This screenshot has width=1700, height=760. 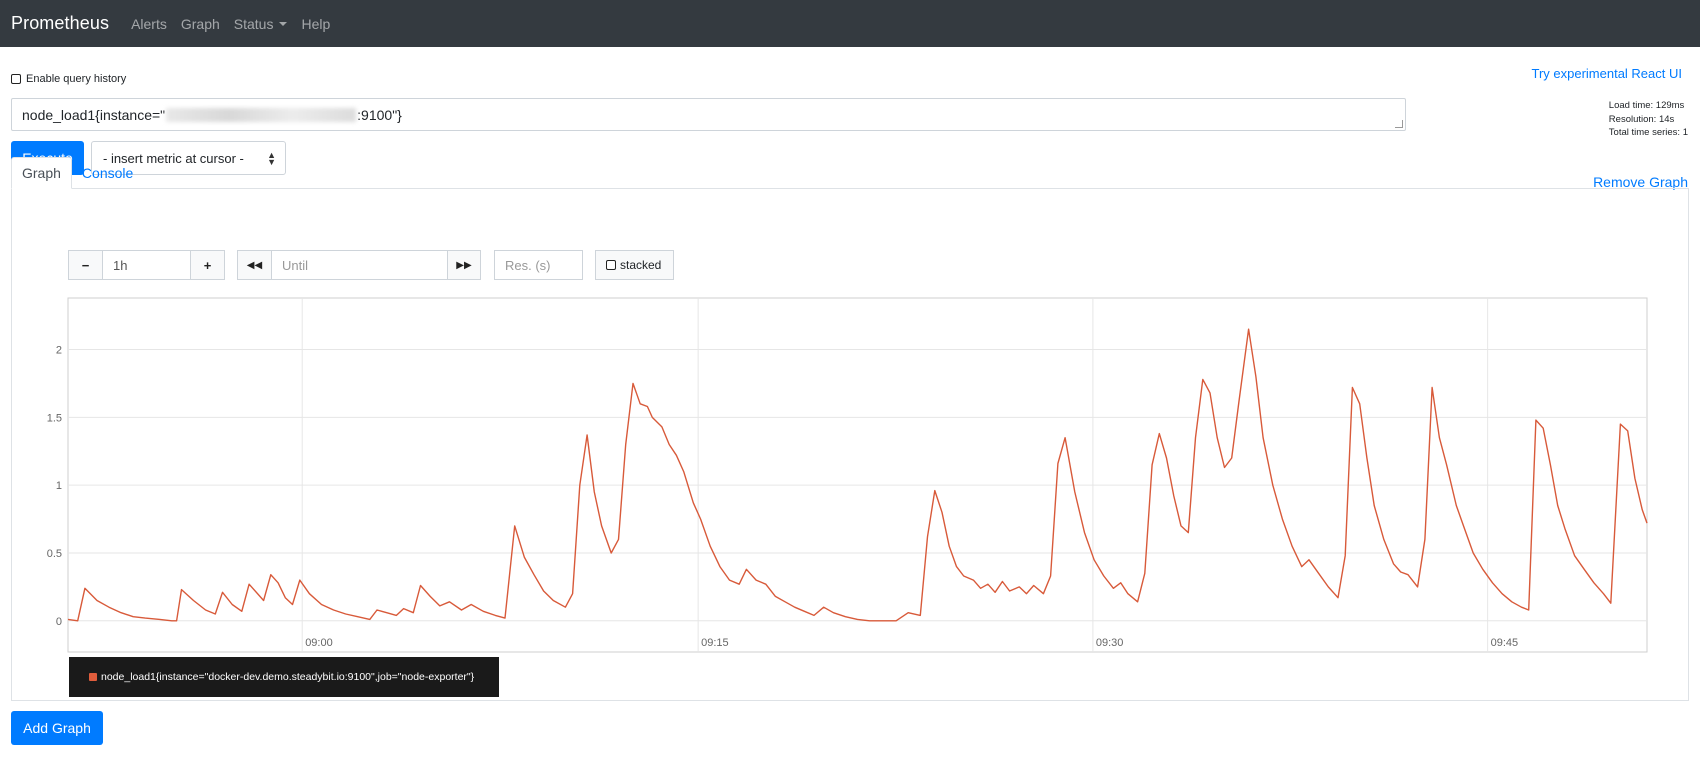 I want to click on legend-swatch, so click(x=93, y=677).